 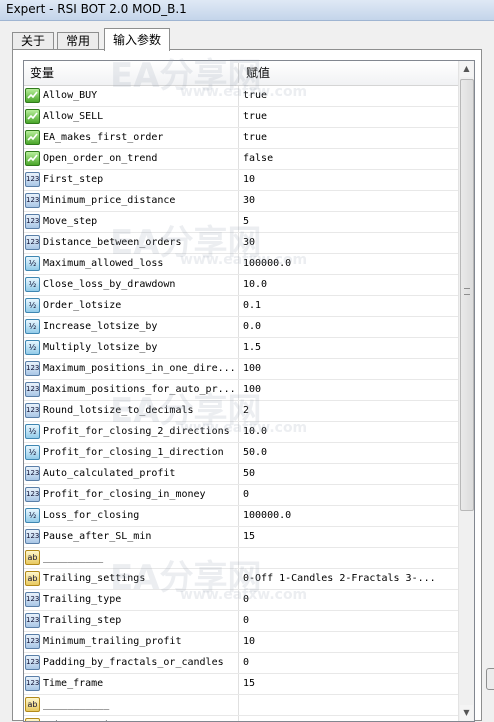 What do you see at coordinates (242, 705) in the screenshot?
I see `parameter-row: ab ___________` at bounding box center [242, 705].